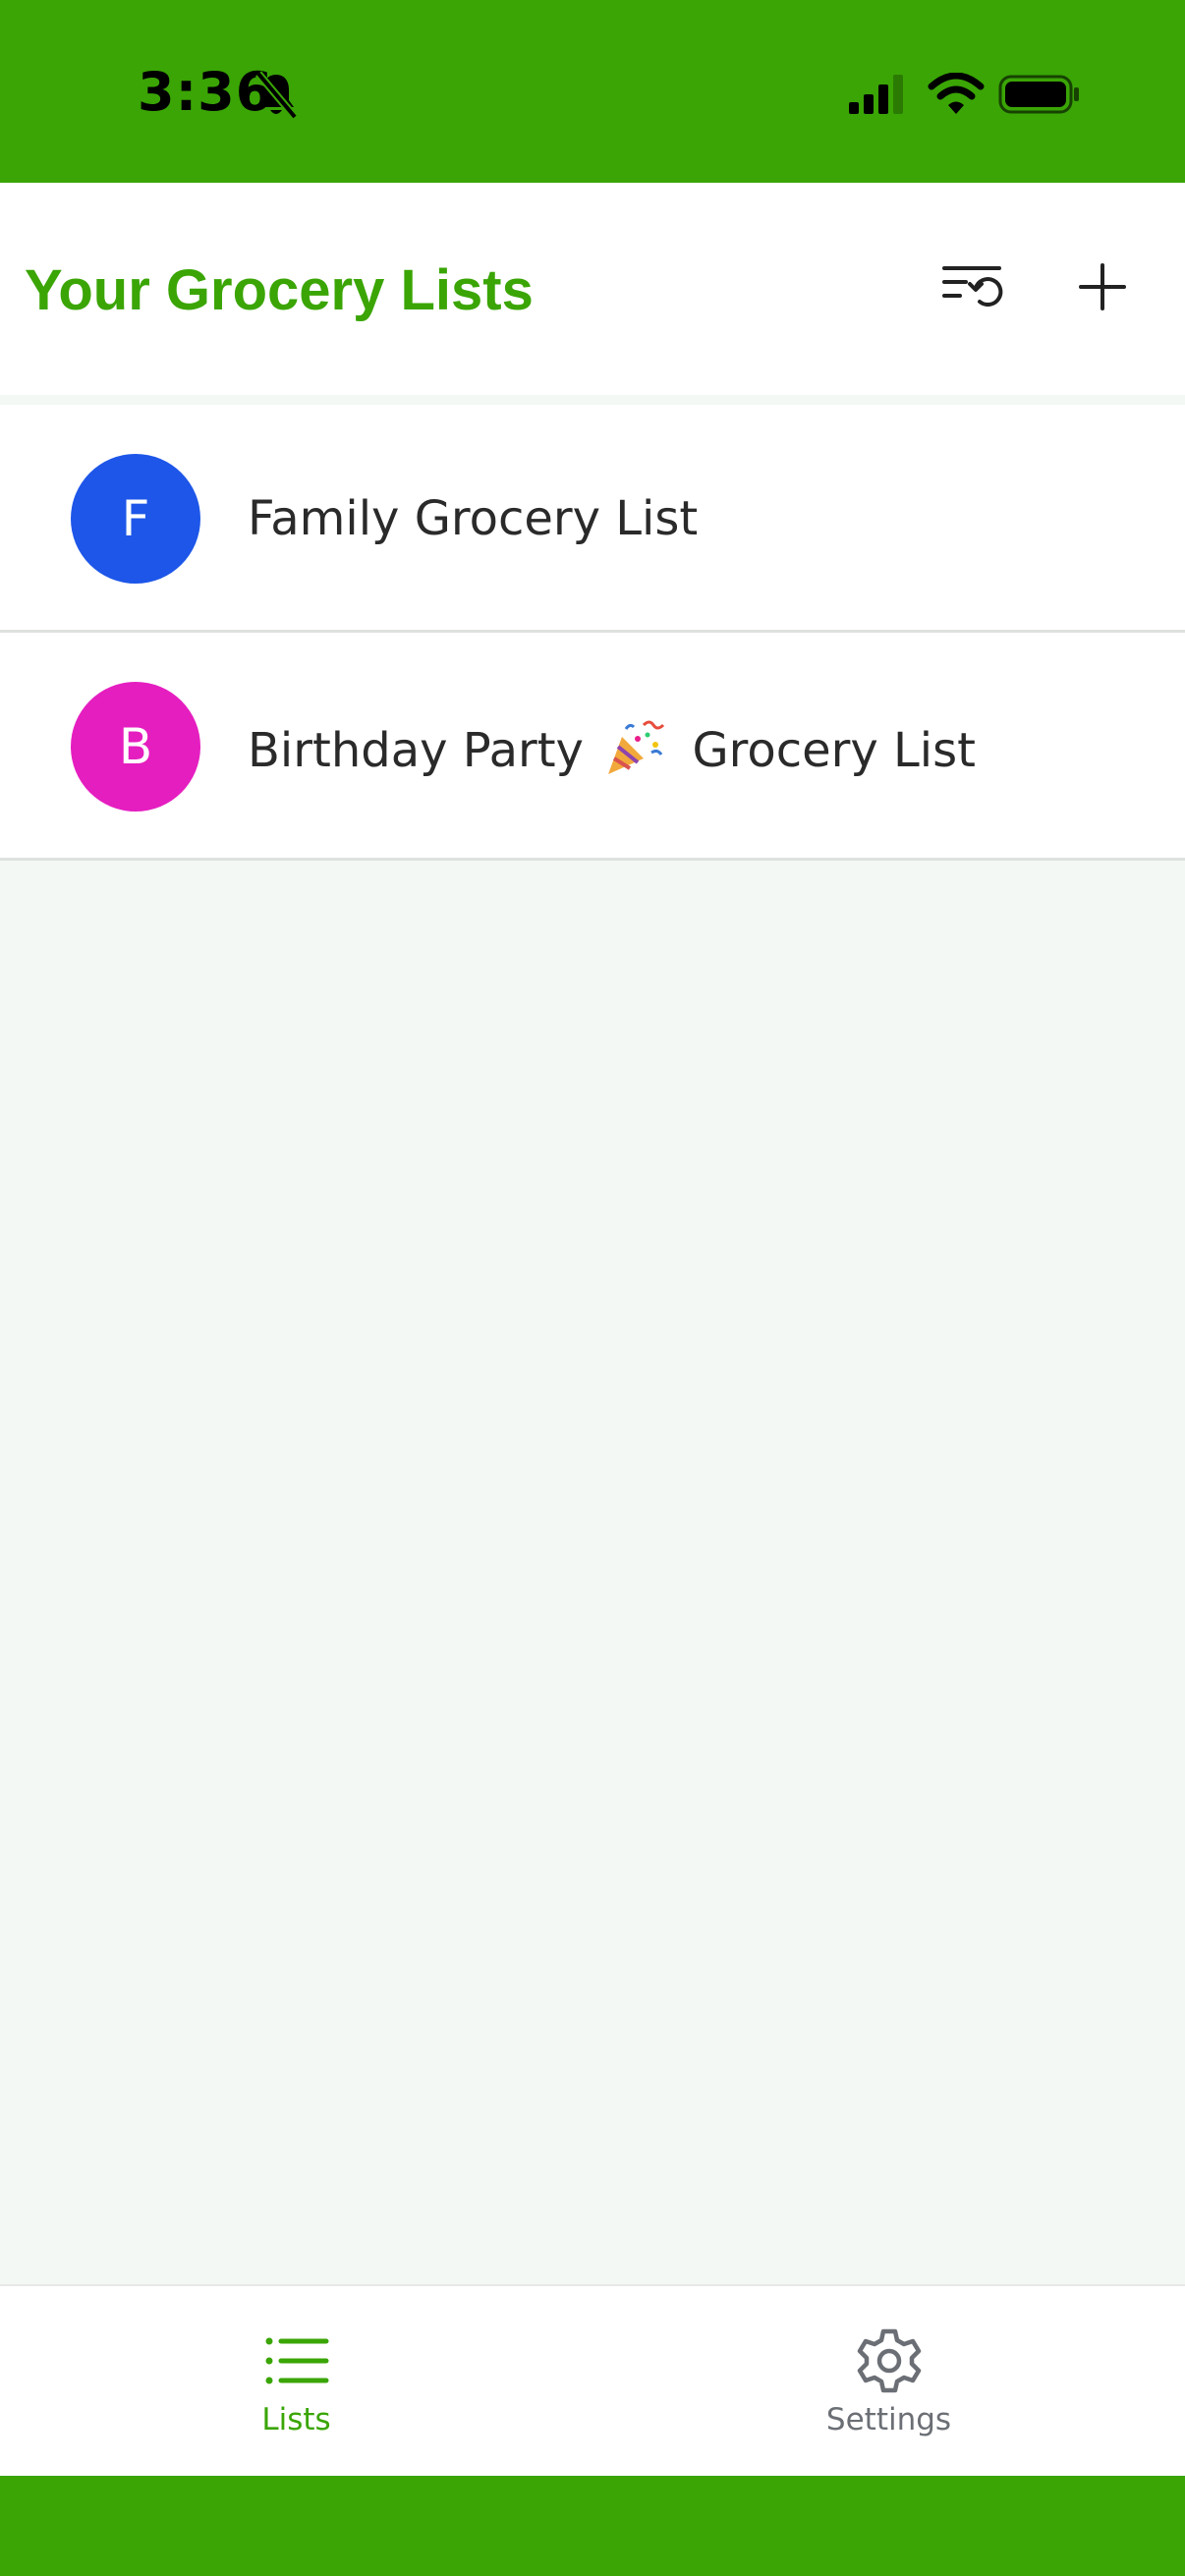  I want to click on gear-icon, so click(890, 2360).